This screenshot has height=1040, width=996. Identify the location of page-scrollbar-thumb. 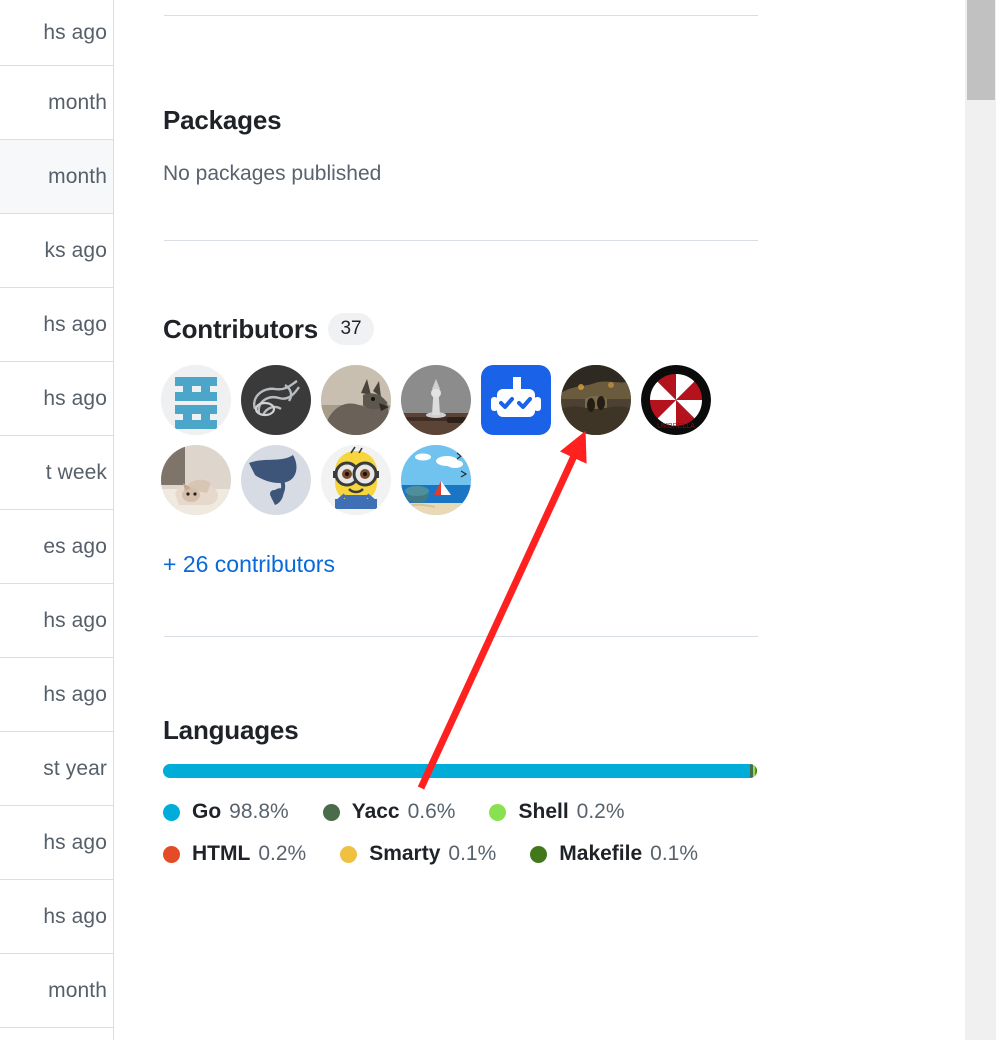
(981, 50).